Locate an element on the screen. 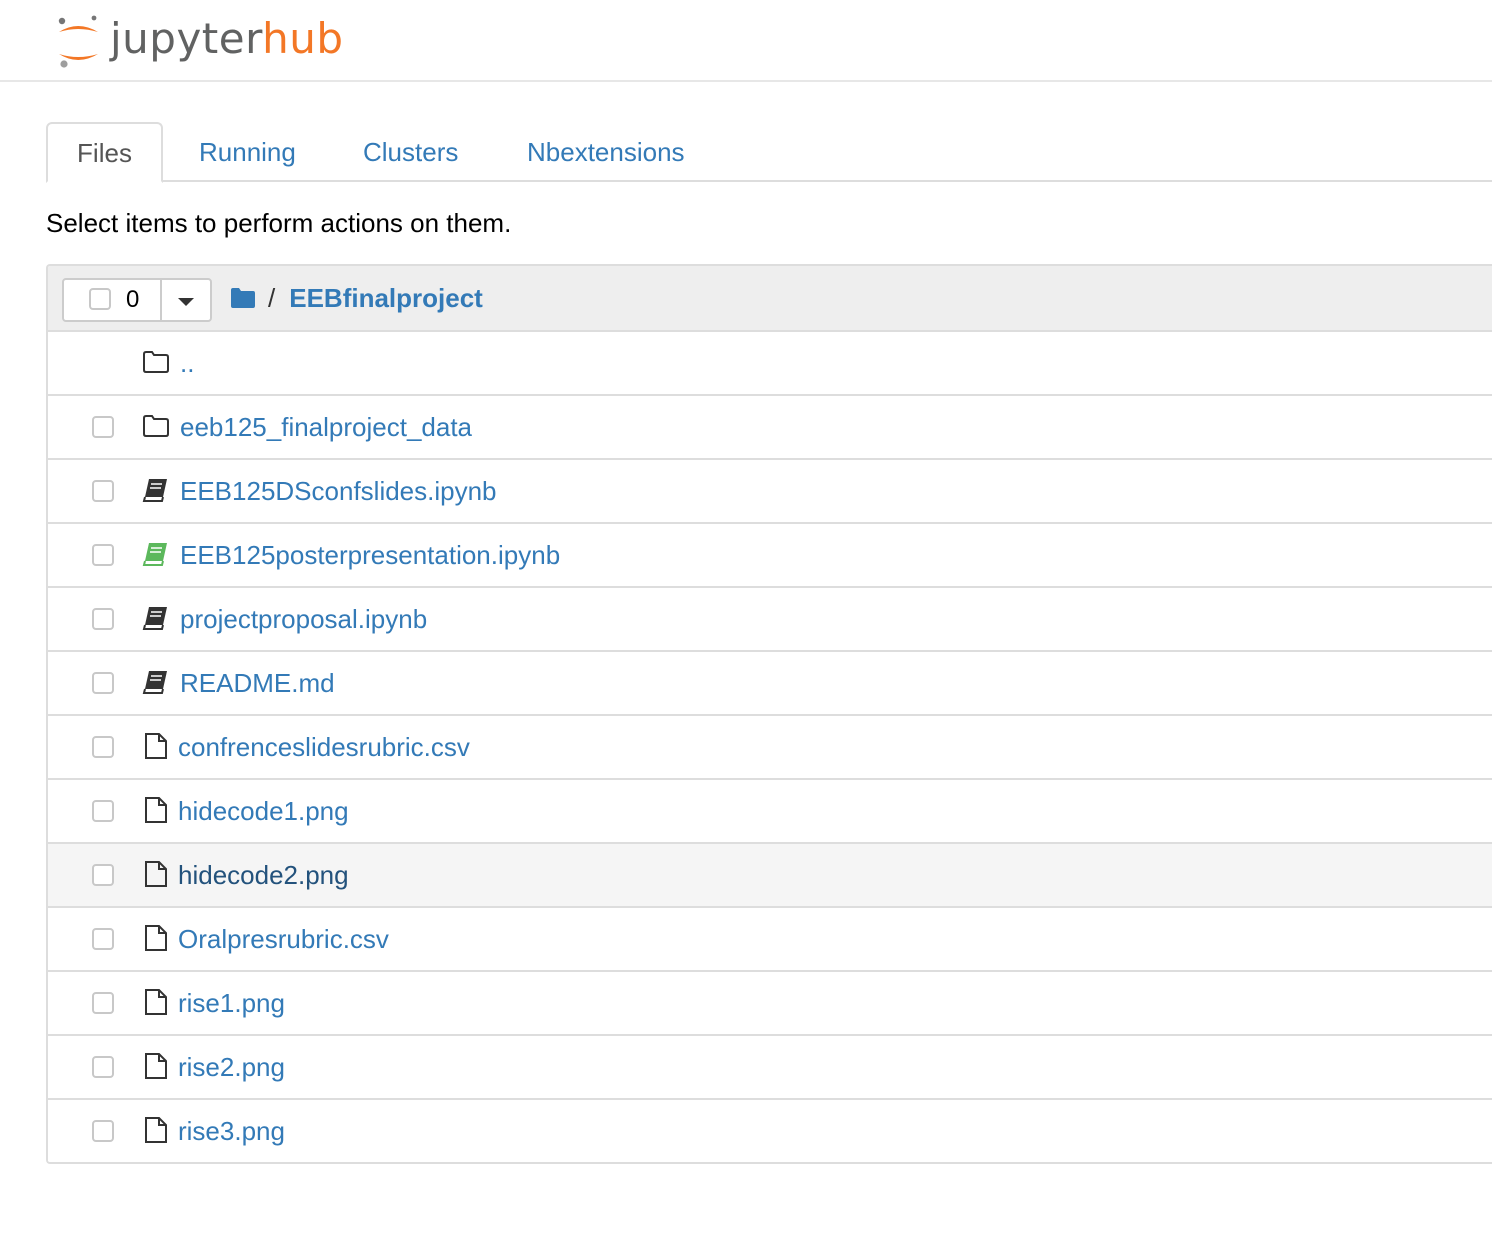 This screenshot has width=1492, height=1240. instructions-text: Select items to perform actions on them. is located at coordinates (279, 223).